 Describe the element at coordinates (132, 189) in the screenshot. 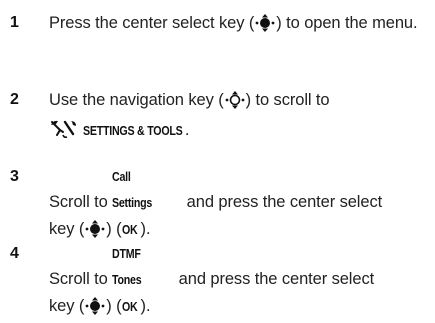

I see `keyword-call-settings: Call Settings` at that location.